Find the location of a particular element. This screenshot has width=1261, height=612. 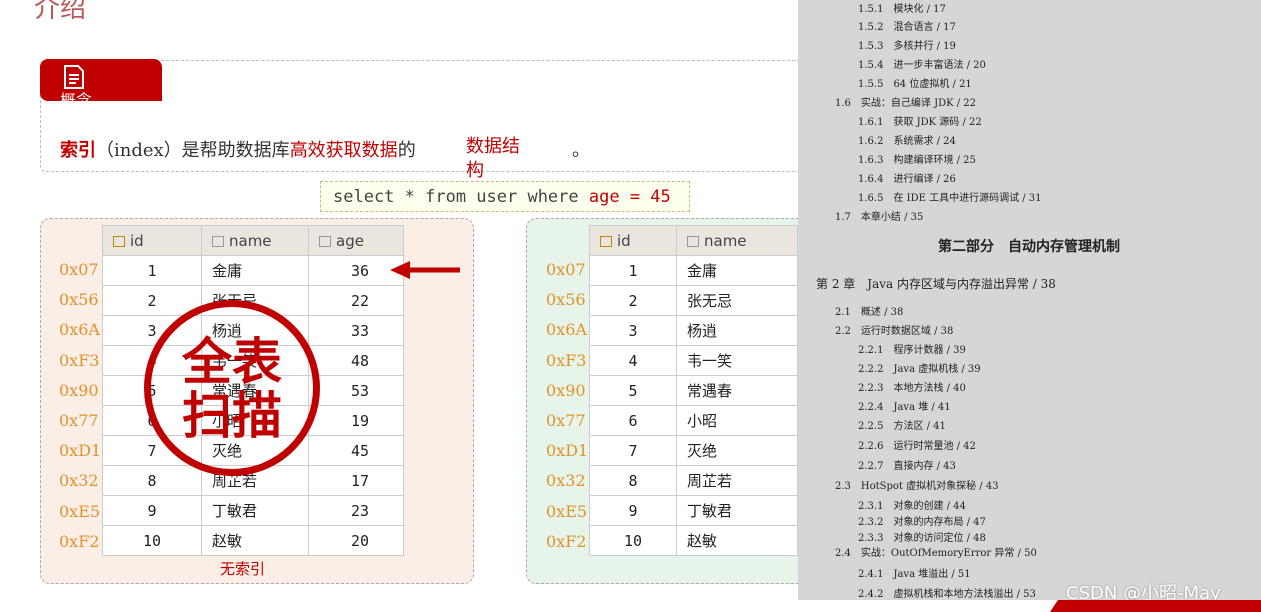

concept-tab-label: 概念 is located at coordinates (76, 96).